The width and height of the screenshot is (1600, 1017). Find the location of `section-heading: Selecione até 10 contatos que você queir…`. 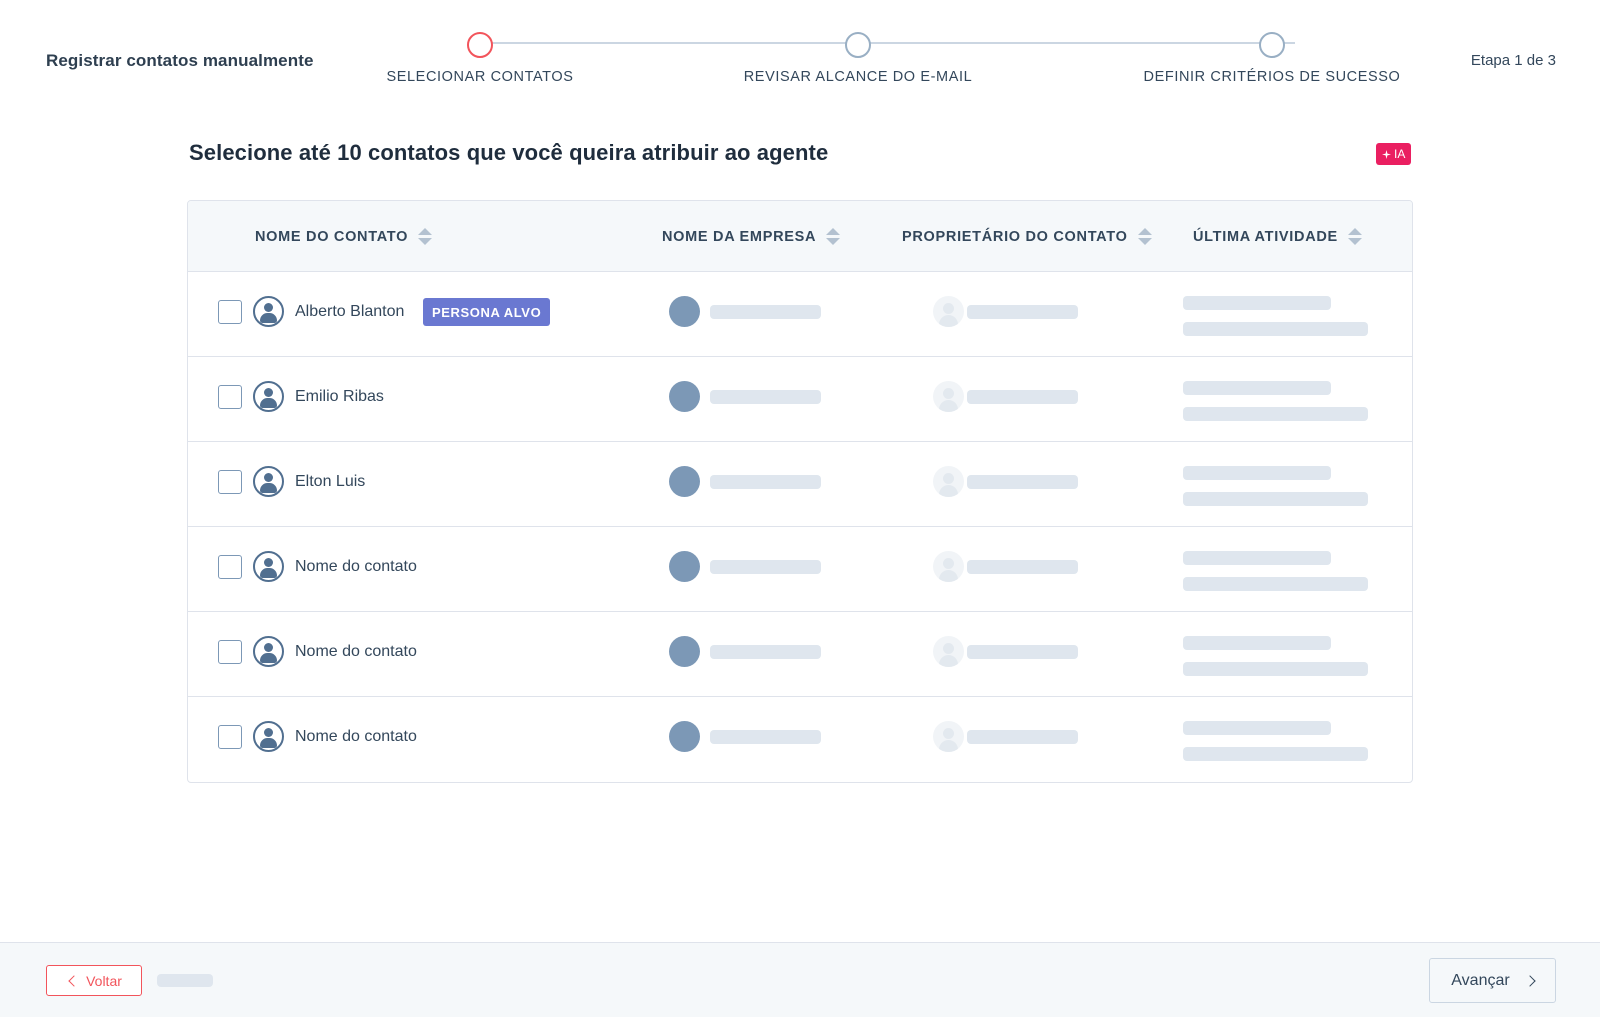

section-heading: Selecione até 10 contatos que você queir… is located at coordinates (509, 152).